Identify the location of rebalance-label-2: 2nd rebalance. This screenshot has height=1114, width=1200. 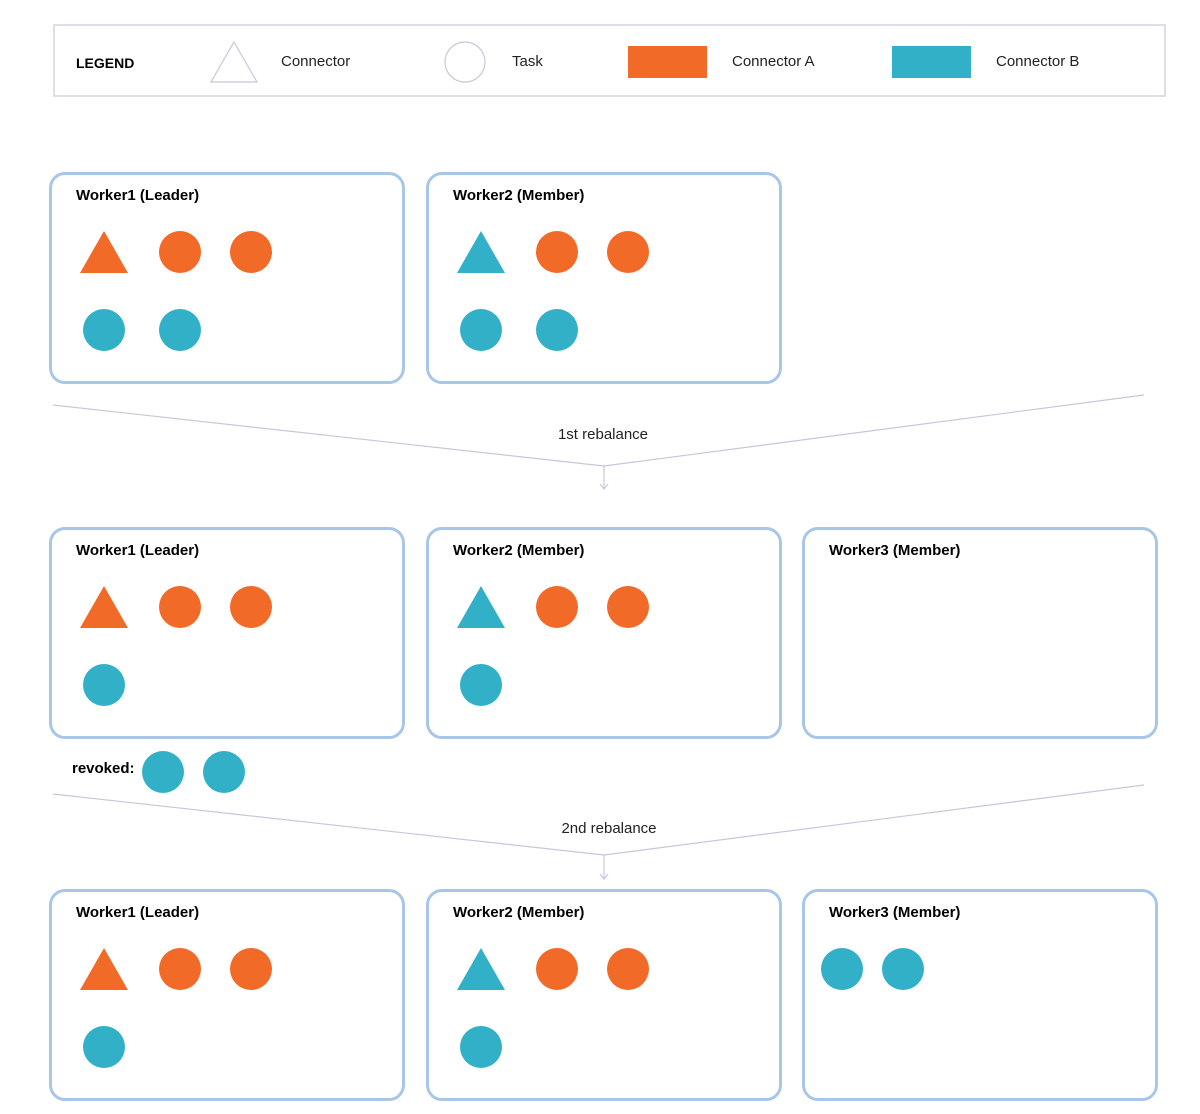
(609, 828).